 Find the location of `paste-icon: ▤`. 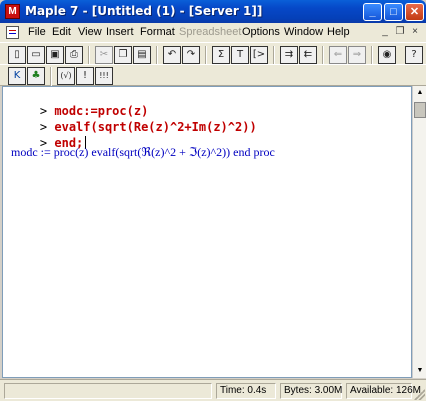

paste-icon: ▤ is located at coordinates (142, 55).